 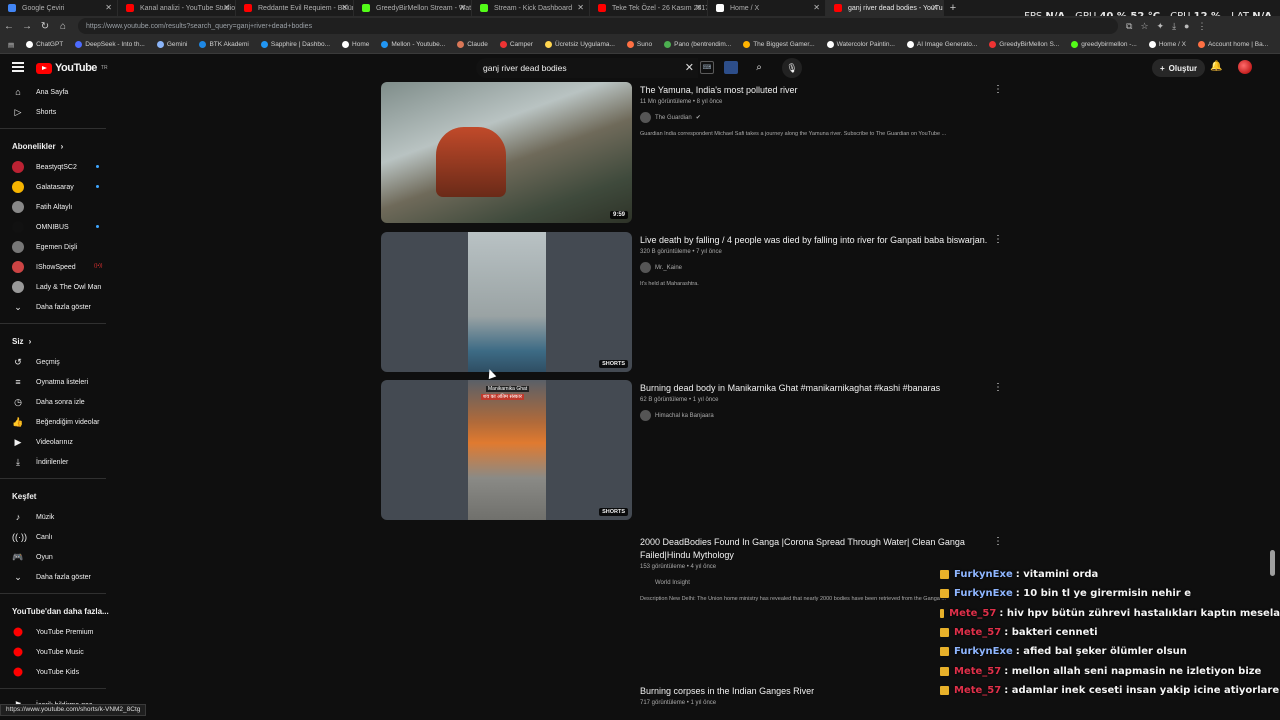 I want to click on search-button: ⌕, so click(x=759, y=68).